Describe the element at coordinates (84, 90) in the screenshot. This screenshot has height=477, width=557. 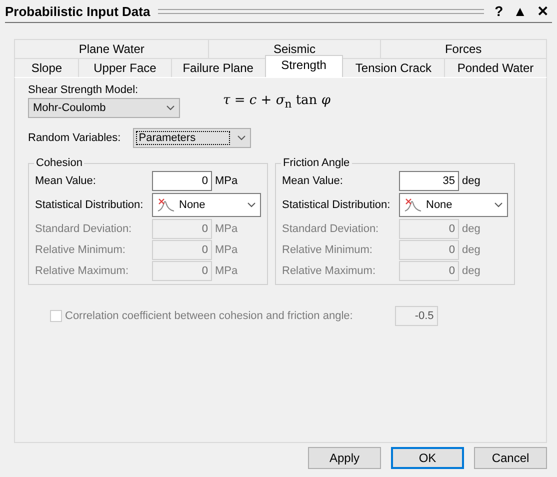
I see `field-label: Shear Strength Model:` at that location.